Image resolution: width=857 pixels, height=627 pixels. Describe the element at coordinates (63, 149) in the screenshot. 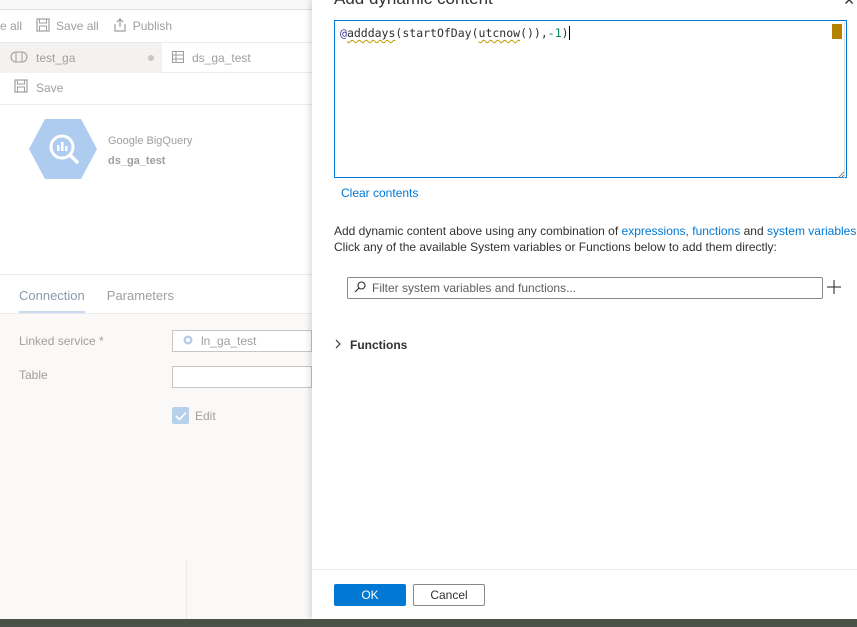

I see `bigquery-icon` at that location.